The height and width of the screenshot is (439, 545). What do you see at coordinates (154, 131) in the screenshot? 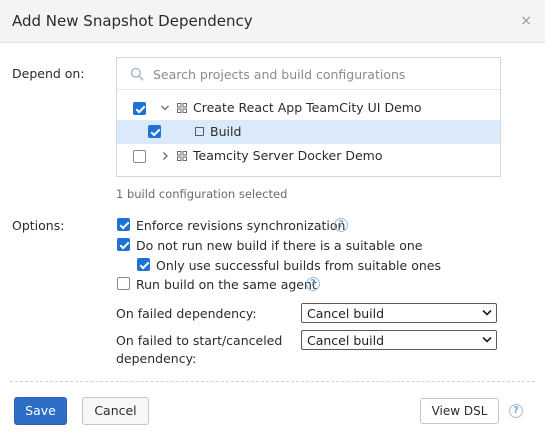
I see `build-config-checkbox` at bounding box center [154, 131].